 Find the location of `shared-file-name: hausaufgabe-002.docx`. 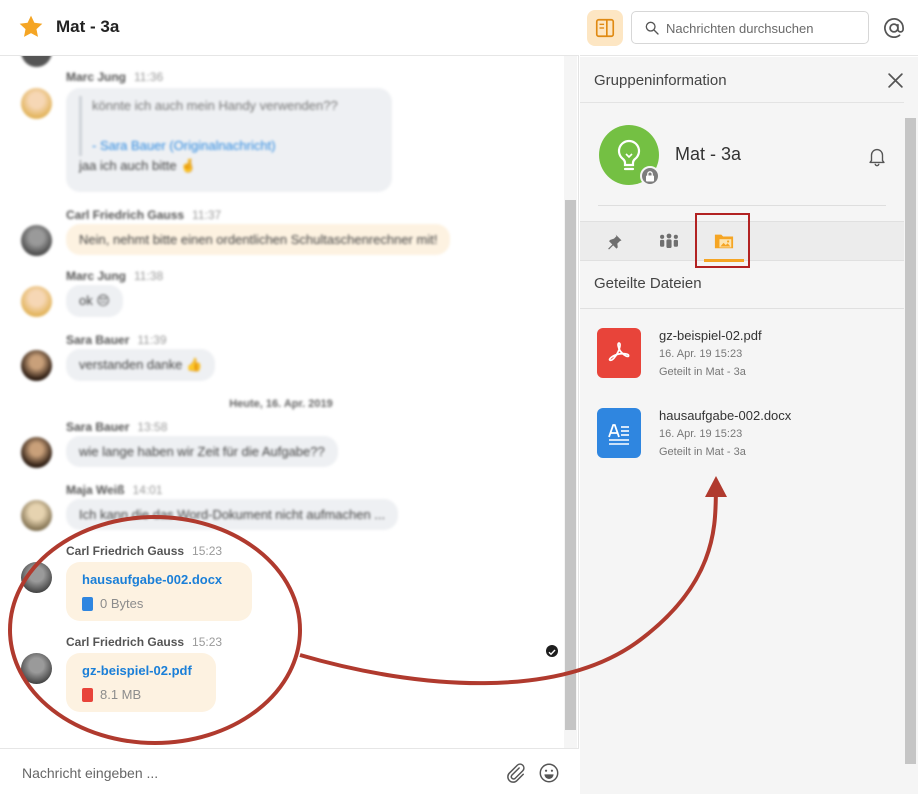

shared-file-name: hausaufgabe-002.docx is located at coordinates (725, 415).